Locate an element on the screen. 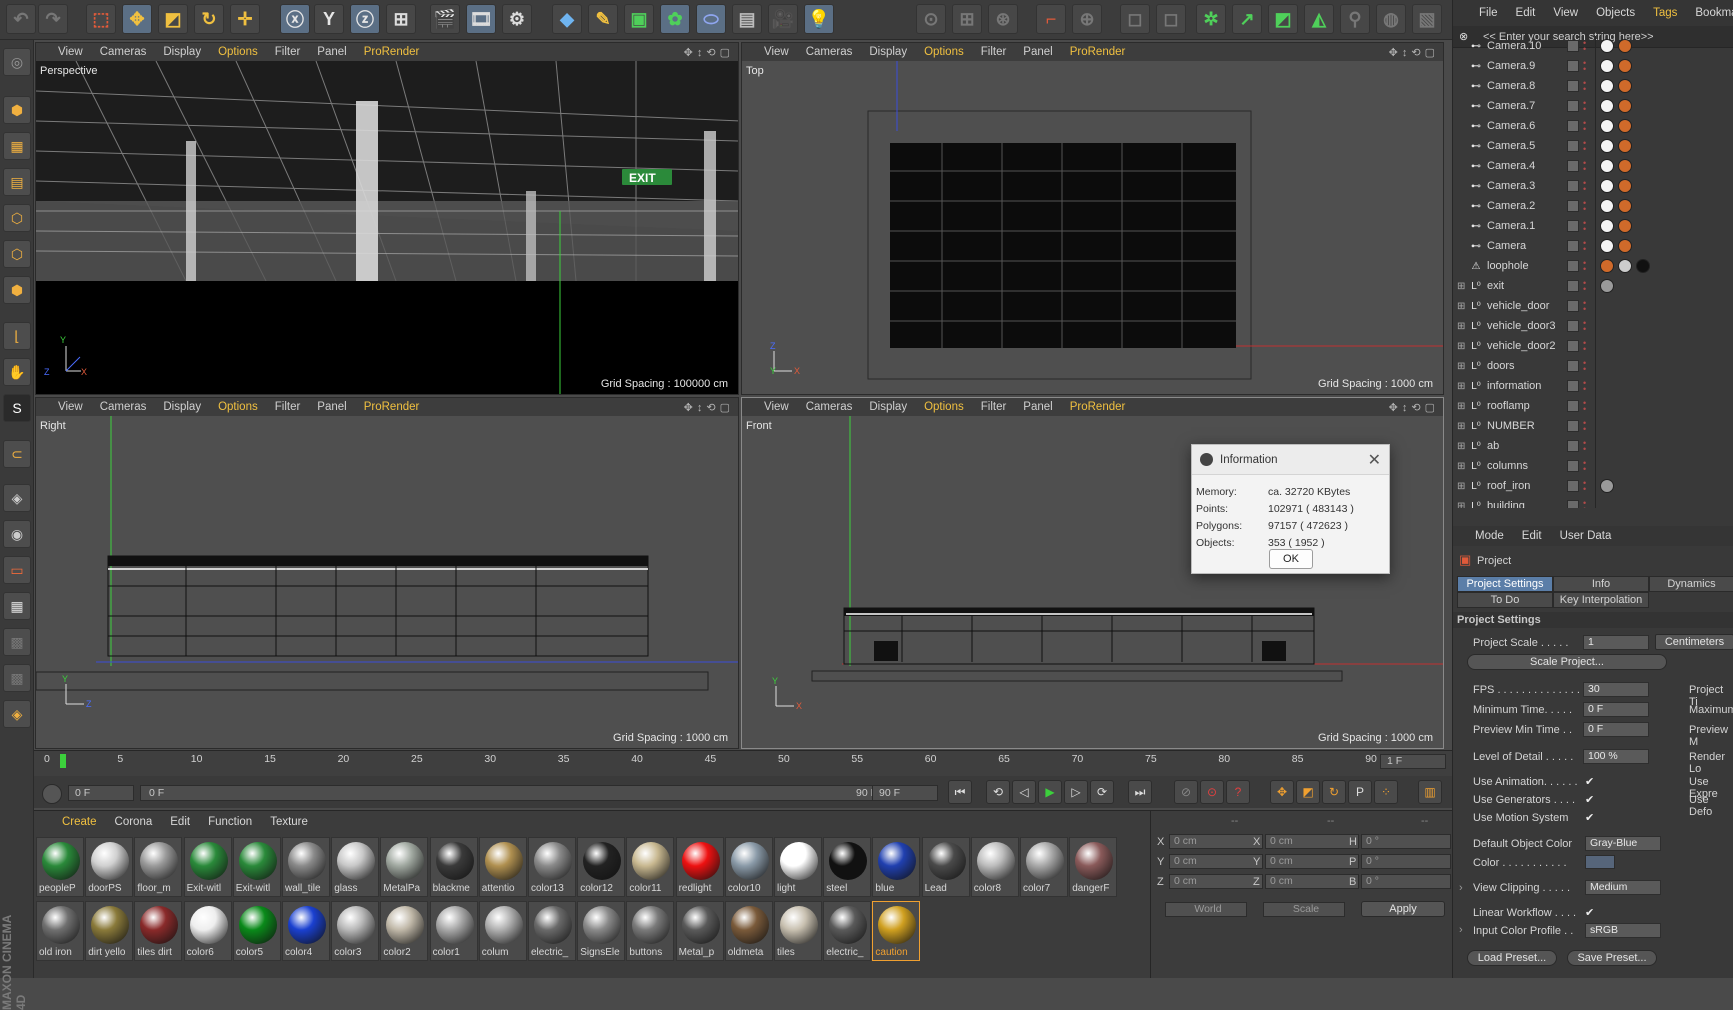 The image size is (1733, 1010). polygons-icon: ⬢ is located at coordinates (17, 290).